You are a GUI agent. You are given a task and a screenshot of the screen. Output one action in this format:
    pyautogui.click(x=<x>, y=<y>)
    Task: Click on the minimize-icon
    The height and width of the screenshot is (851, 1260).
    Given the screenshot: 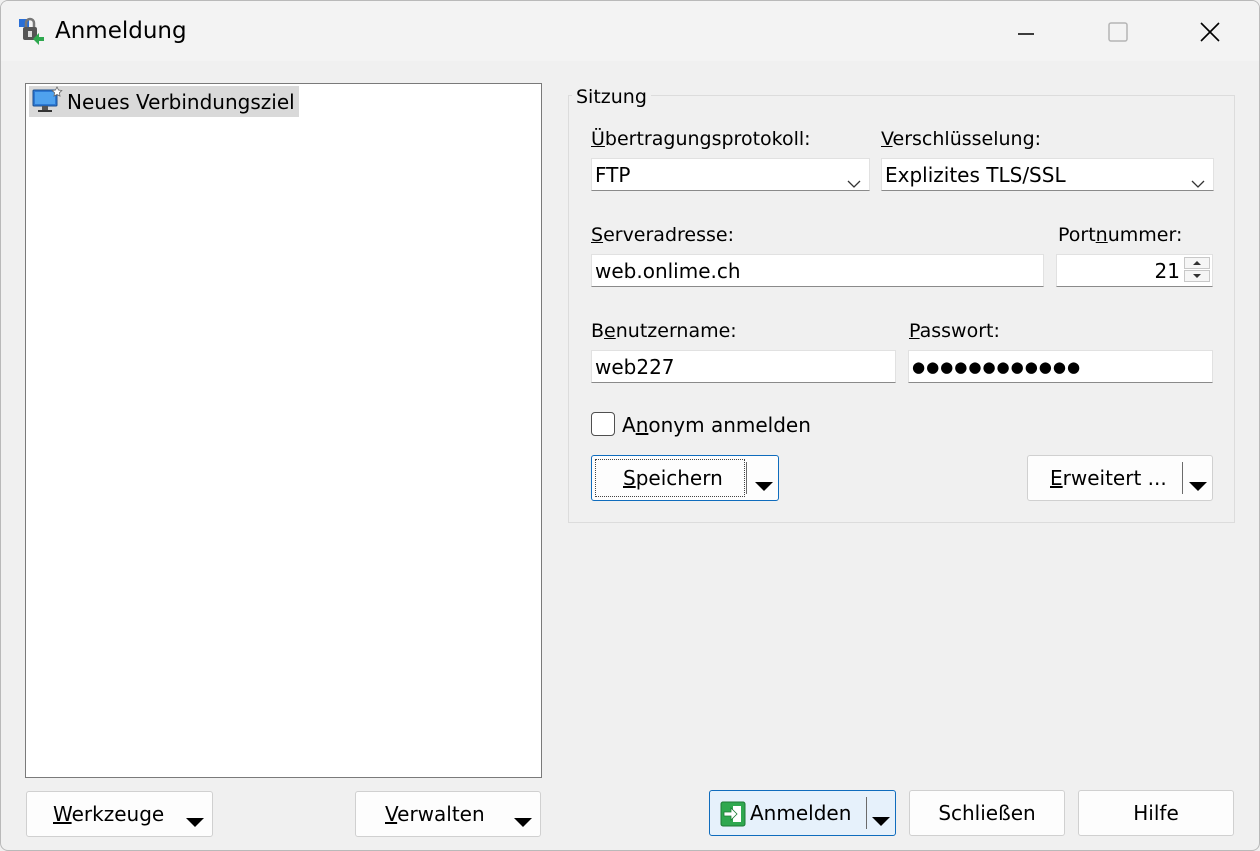 What is the action you would take?
    pyautogui.click(x=1026, y=32)
    